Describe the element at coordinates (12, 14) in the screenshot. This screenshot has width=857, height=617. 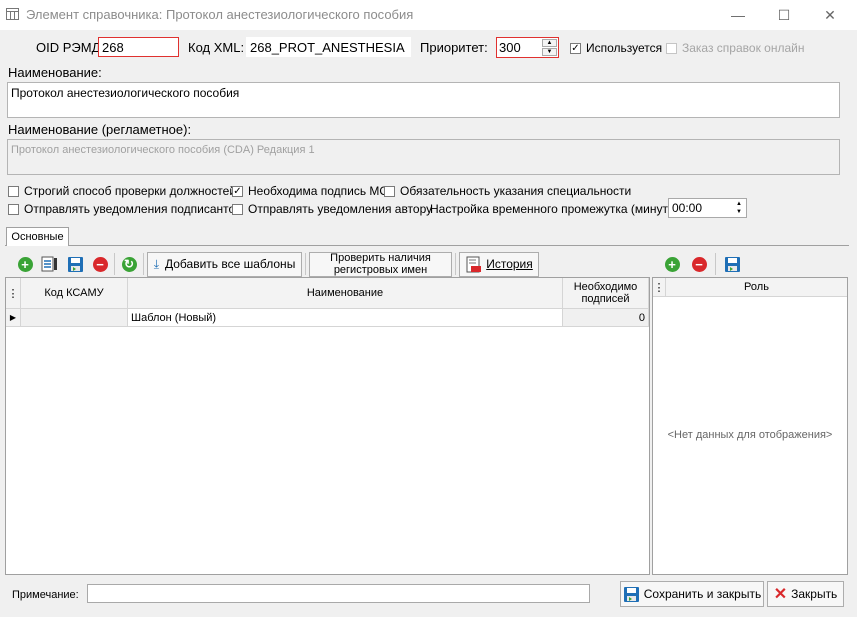
I see `app-icon` at that location.